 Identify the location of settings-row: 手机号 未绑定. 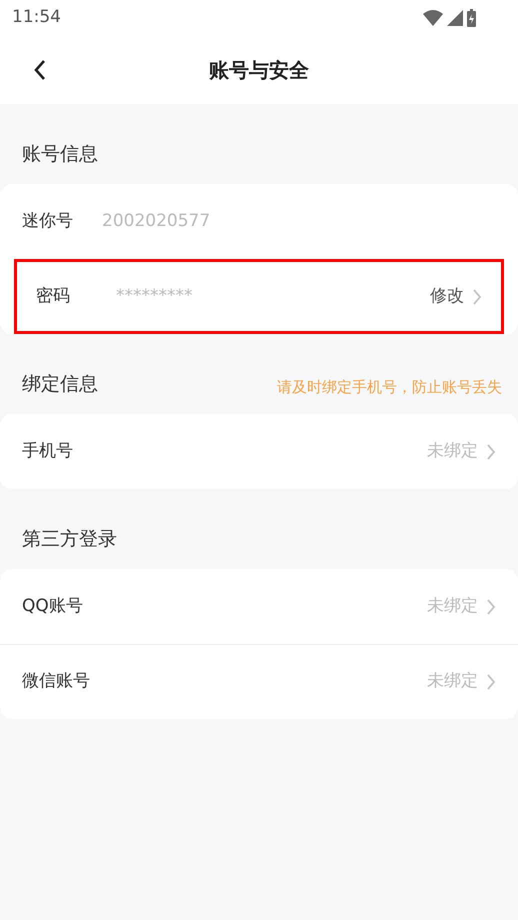
(259, 451).